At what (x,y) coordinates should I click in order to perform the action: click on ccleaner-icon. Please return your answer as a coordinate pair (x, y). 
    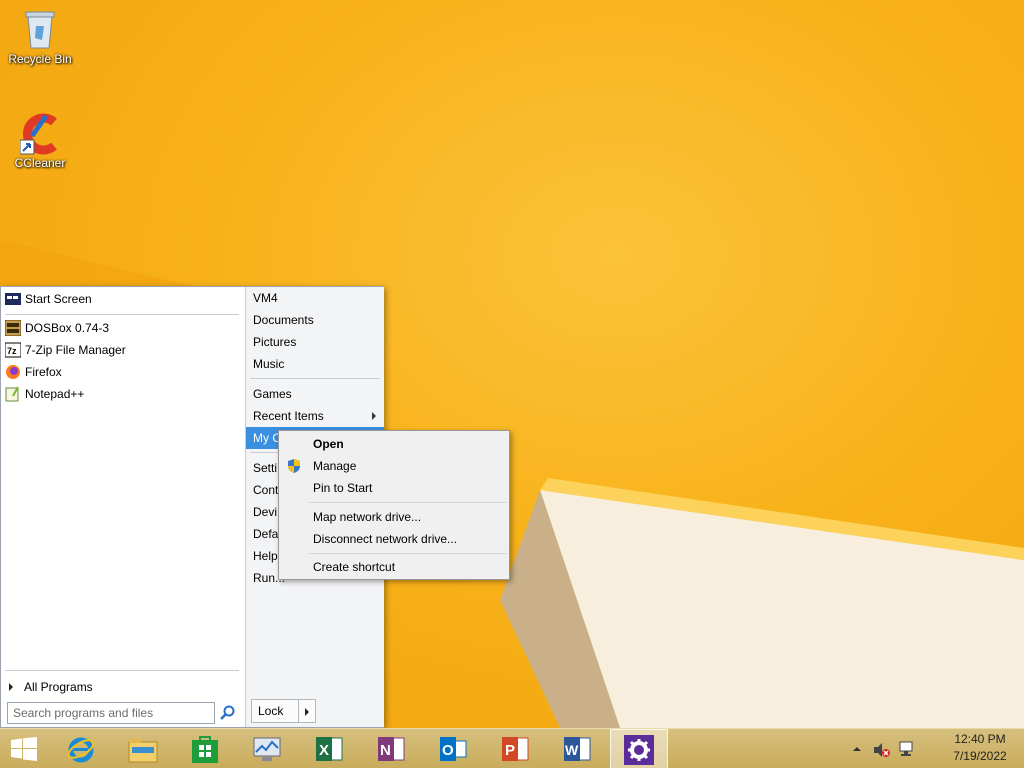
    Looking at the image, I should click on (39, 132).